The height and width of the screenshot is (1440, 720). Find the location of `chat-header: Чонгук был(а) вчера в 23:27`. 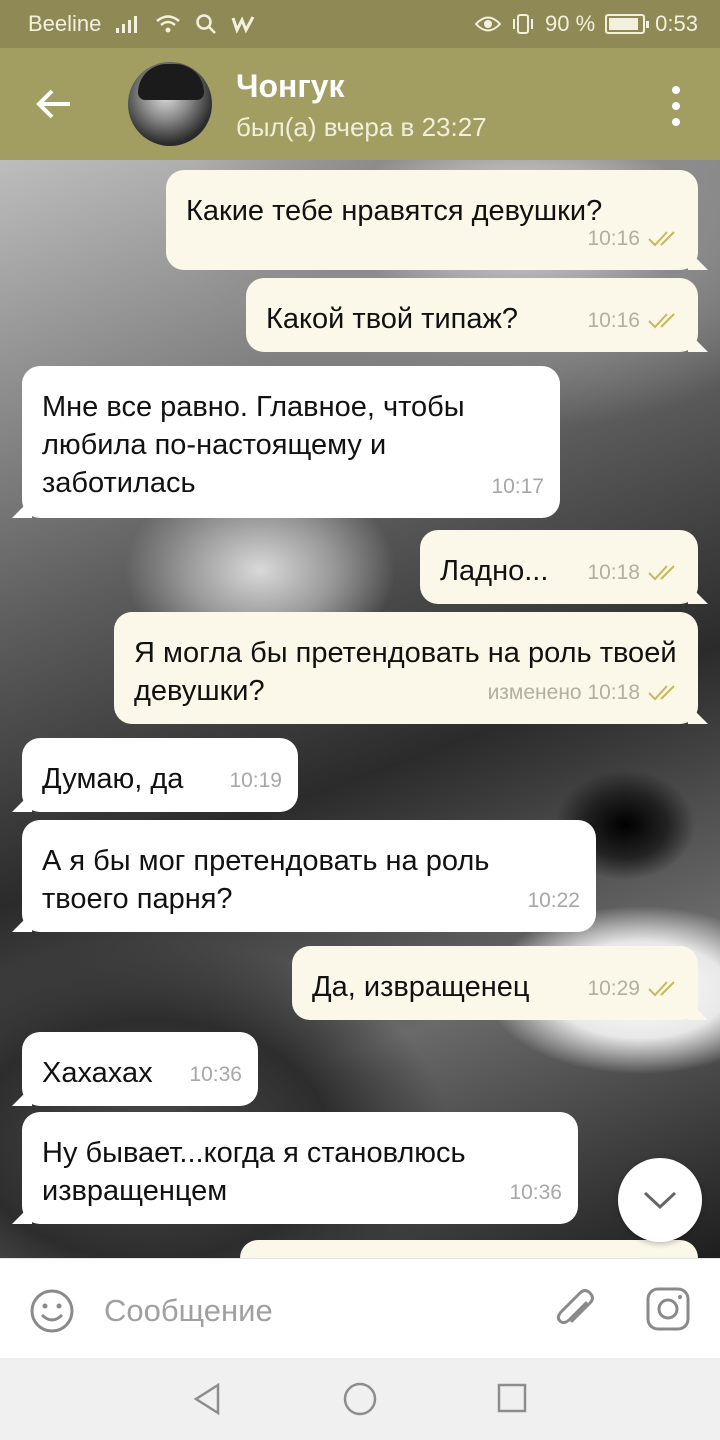

chat-header: Чонгук был(а) вчера в 23:27 is located at coordinates (360, 104).